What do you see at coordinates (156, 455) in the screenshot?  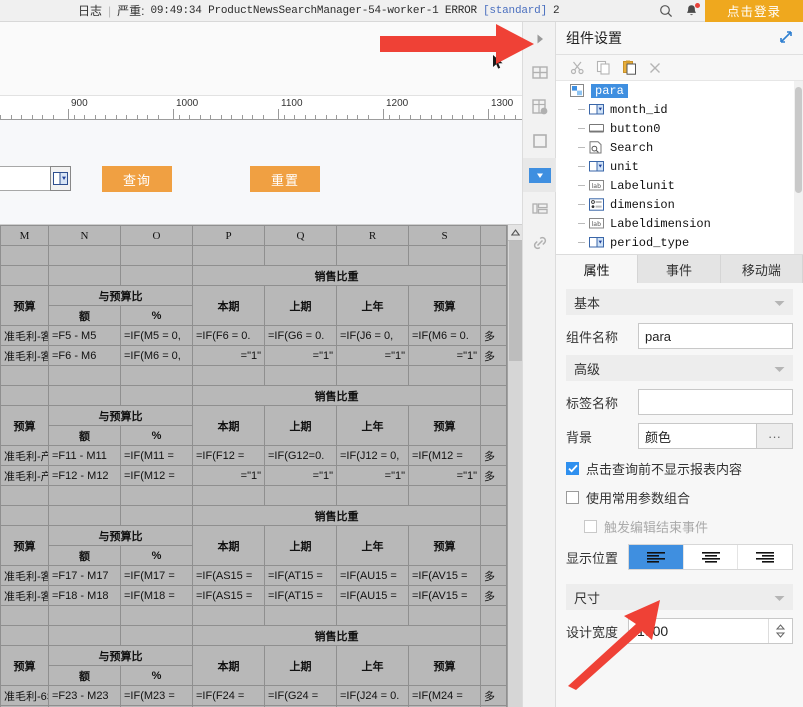 I see `formula-cell-percent: =IF(M11 =` at bounding box center [156, 455].